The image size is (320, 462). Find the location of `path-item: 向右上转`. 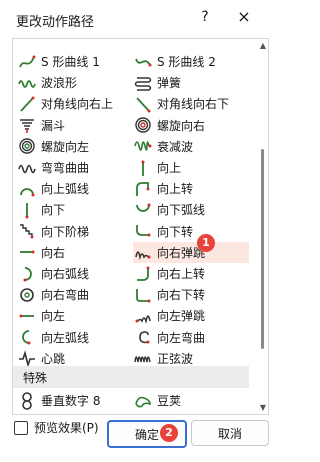

path-item: 向右上转 is located at coordinates (191, 273).